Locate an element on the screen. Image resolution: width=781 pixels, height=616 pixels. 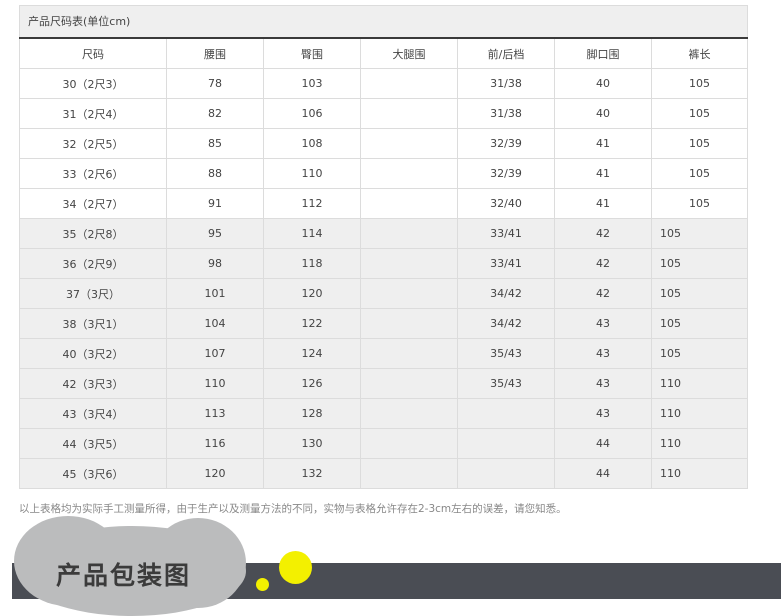
header-rise: 前/后档 is located at coordinates (506, 53).